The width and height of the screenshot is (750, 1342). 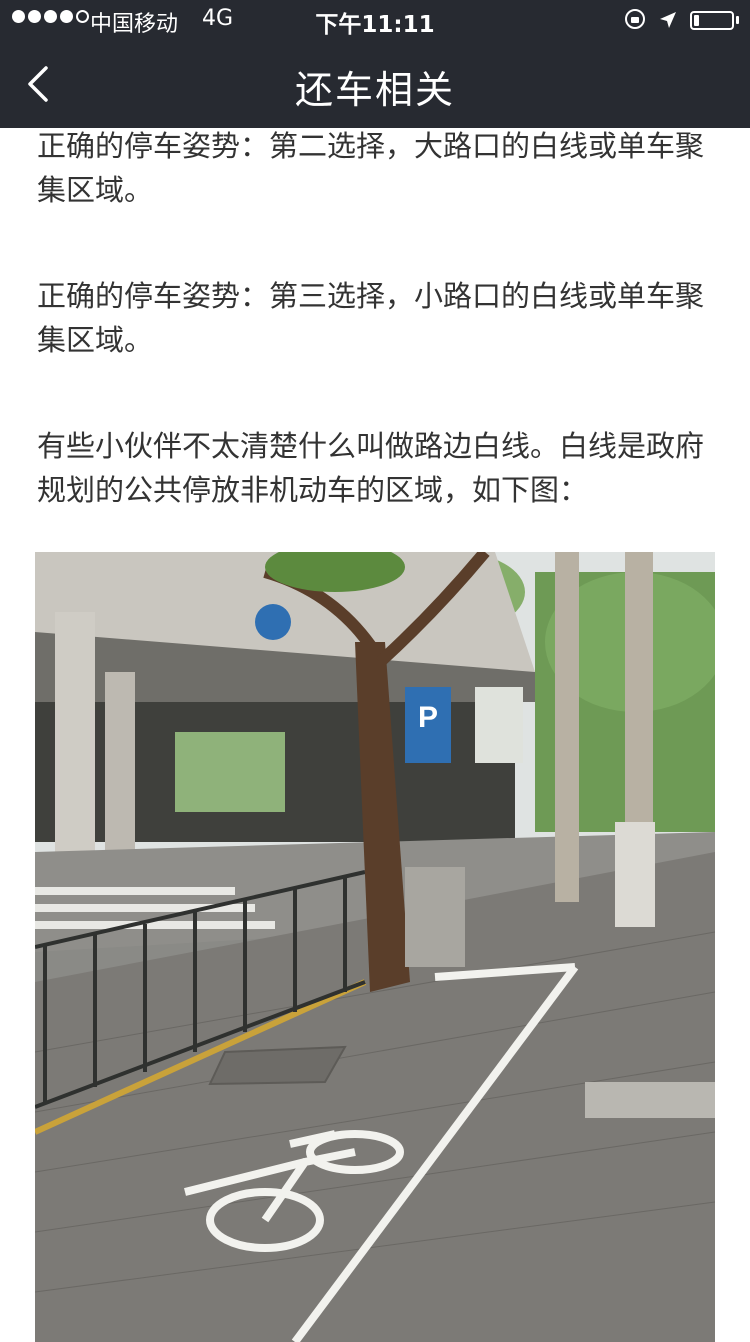 What do you see at coordinates (371, 318) in the screenshot?
I see `article-paragraph: 正确的停车姿势：第三选择，小路口的白线或单车聚集区域。` at bounding box center [371, 318].